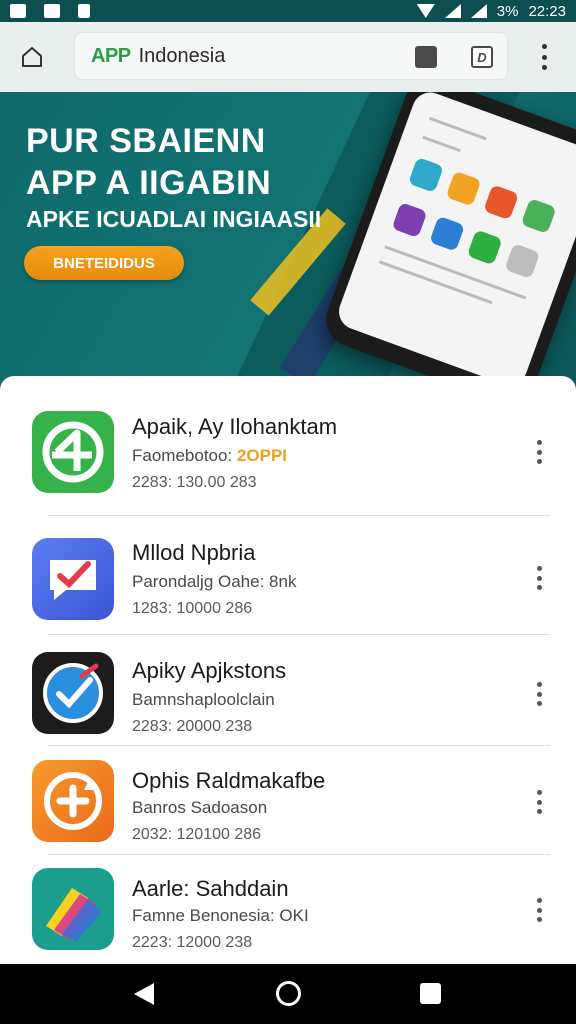  What do you see at coordinates (149, 183) in the screenshot?
I see `hero-title-line2: APP A IIGABIN` at bounding box center [149, 183].